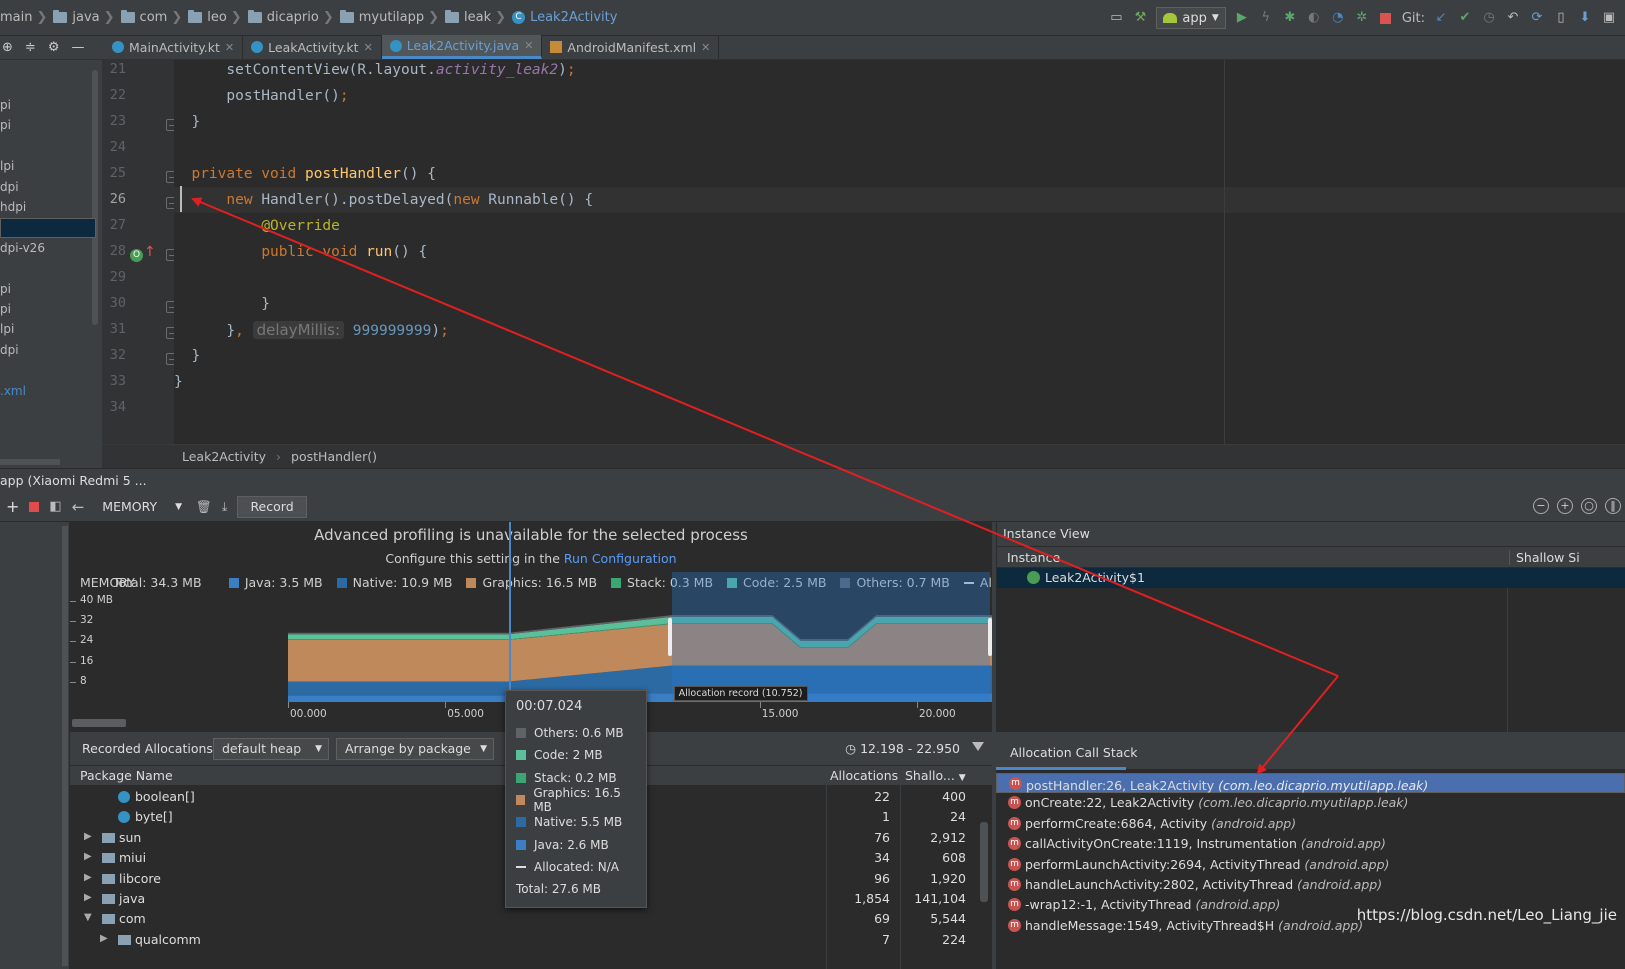  Describe the element at coordinates (579, 733) in the screenshot. I see `tooltip-label: Others: 0.6 MB` at that location.